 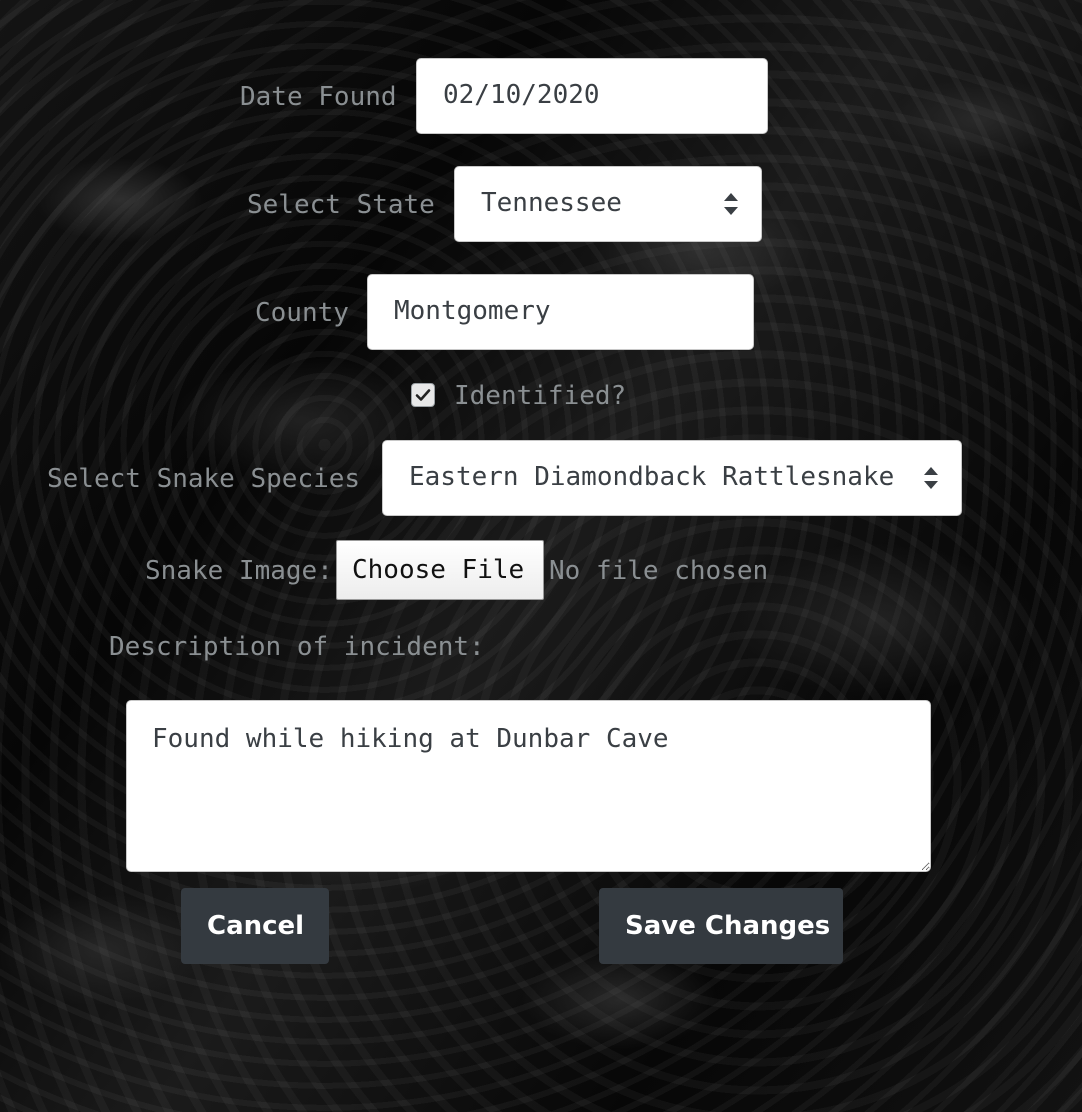 I want to click on file-status: No file chosen, so click(x=659, y=571).